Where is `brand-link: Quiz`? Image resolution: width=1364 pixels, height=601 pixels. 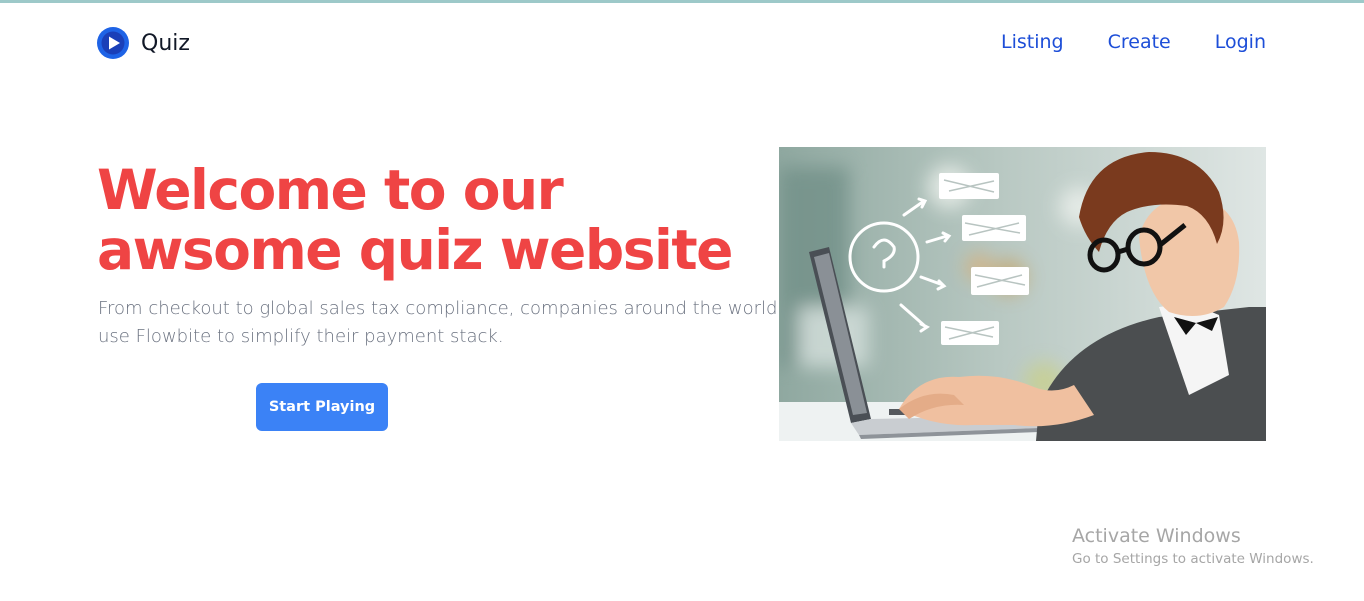 brand-link: Quiz is located at coordinates (143, 43).